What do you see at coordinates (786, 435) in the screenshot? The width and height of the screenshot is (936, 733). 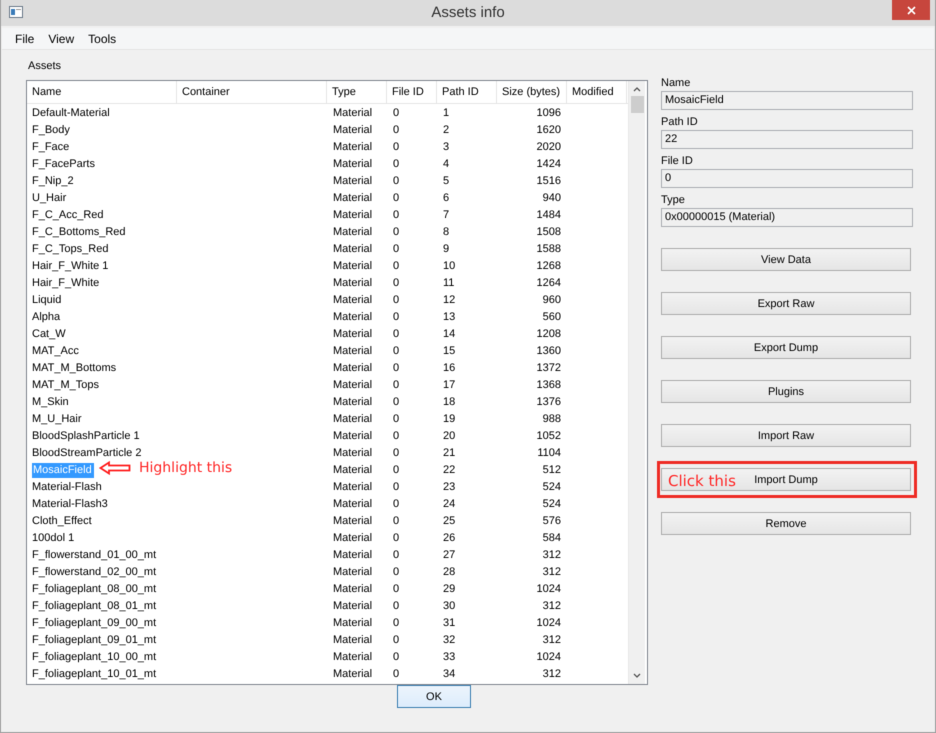 I see `action-button: Import Raw` at bounding box center [786, 435].